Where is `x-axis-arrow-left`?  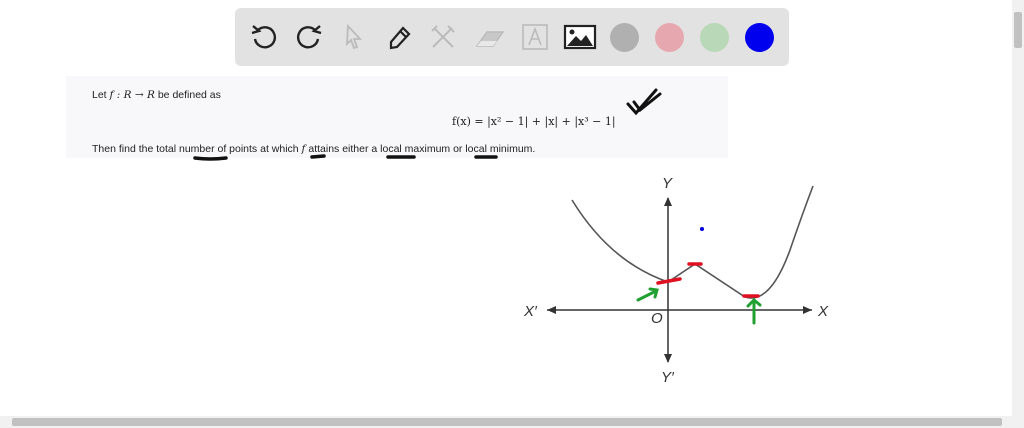 x-axis-arrow-left is located at coordinates (551, 310).